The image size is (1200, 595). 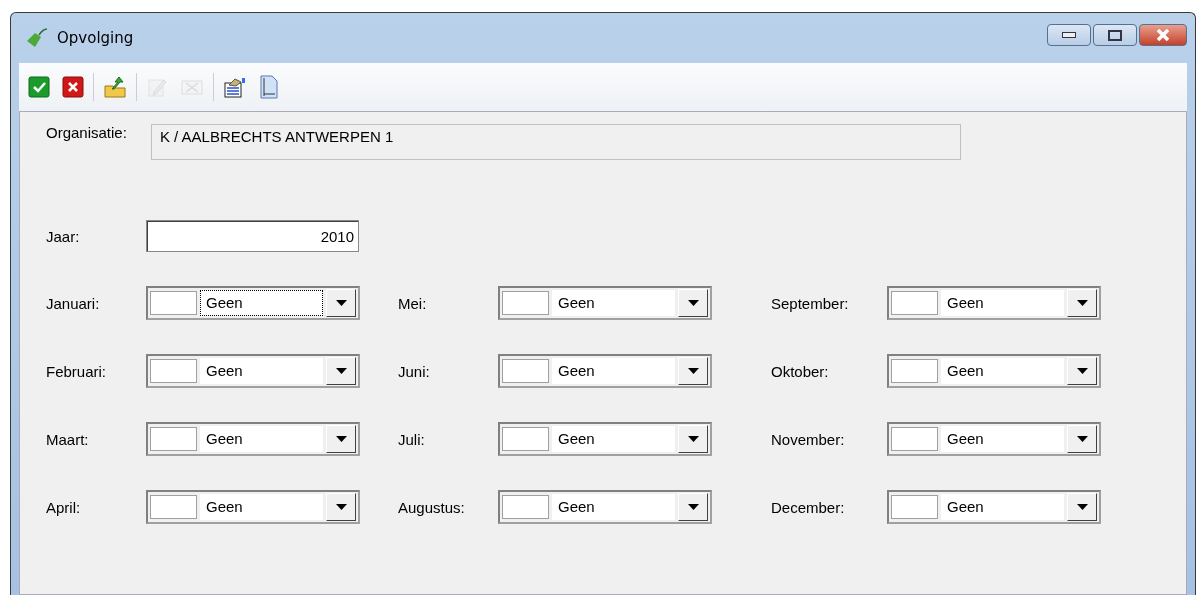 I want to click on field-label: Februari:, so click(x=77, y=371).